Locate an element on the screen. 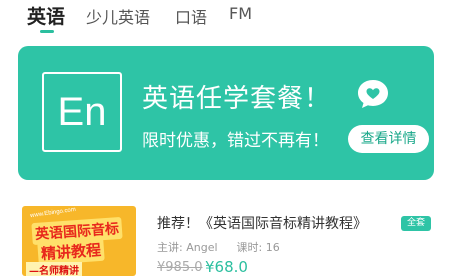 Image resolution: width=450 pixels, height=280 pixels. course-meta: 主讲: Angel 课时: 16 is located at coordinates (218, 247).